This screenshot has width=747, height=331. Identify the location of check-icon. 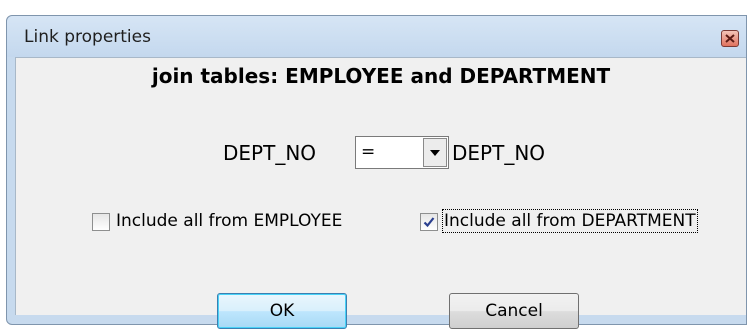
(429, 222).